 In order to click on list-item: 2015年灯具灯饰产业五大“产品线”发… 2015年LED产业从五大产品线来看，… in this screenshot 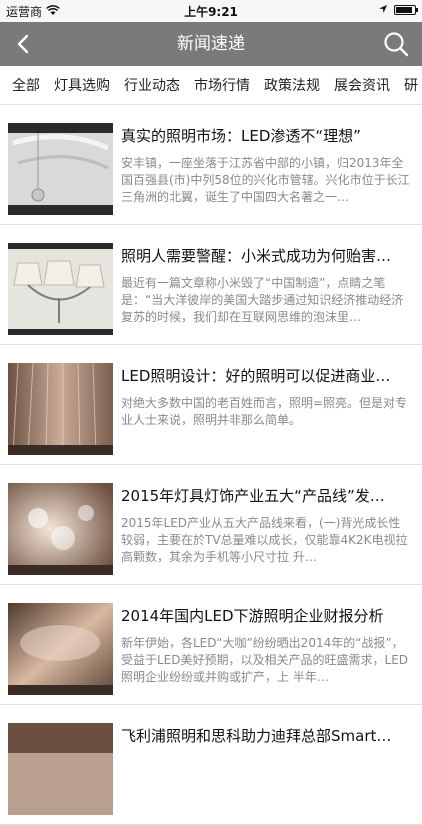, I will do `click(211, 525)`.